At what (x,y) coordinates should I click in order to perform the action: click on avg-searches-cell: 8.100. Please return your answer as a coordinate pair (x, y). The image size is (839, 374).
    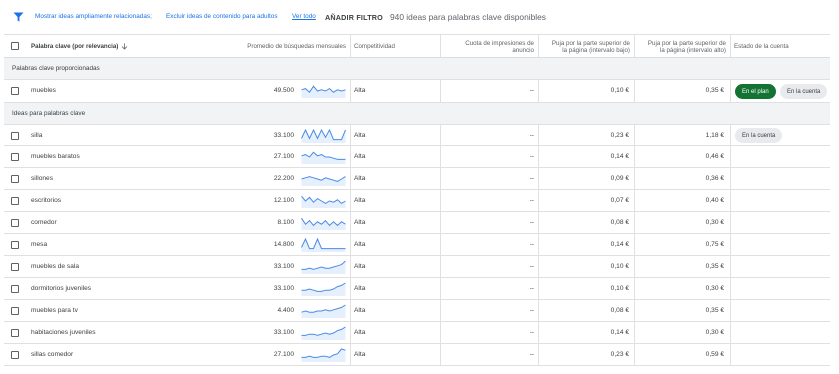
    Looking at the image, I should click on (285, 222).